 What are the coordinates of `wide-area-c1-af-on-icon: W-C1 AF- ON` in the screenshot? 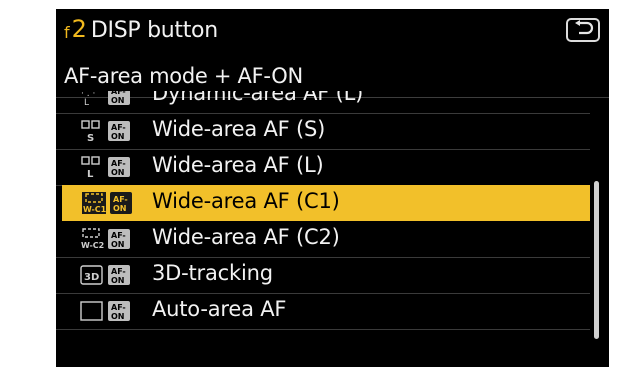 It's located at (108, 203).